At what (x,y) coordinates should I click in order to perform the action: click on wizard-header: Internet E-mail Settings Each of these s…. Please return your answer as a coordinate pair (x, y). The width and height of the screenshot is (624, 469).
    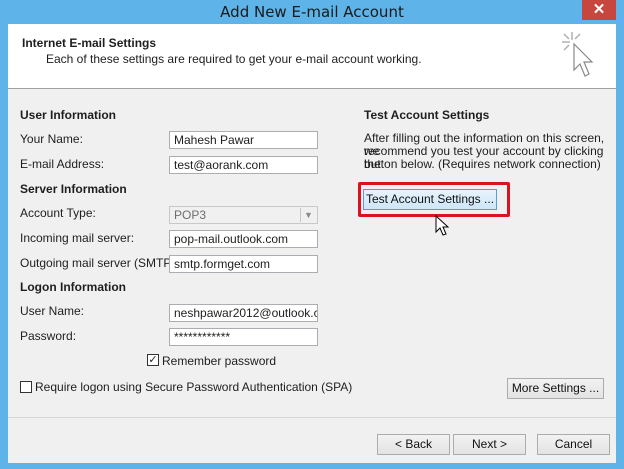
    Looking at the image, I should click on (312, 56).